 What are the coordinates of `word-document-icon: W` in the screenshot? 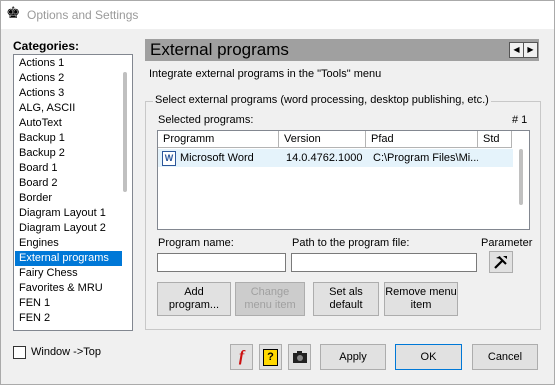 It's located at (169, 158).